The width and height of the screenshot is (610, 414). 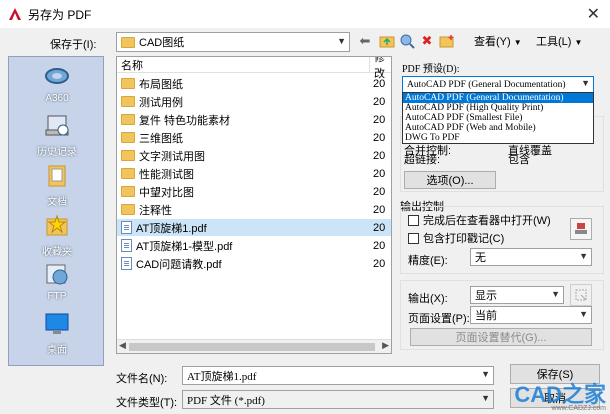 What do you see at coordinates (428, 299) in the screenshot?
I see `output-label: 输出(X):` at bounding box center [428, 299].